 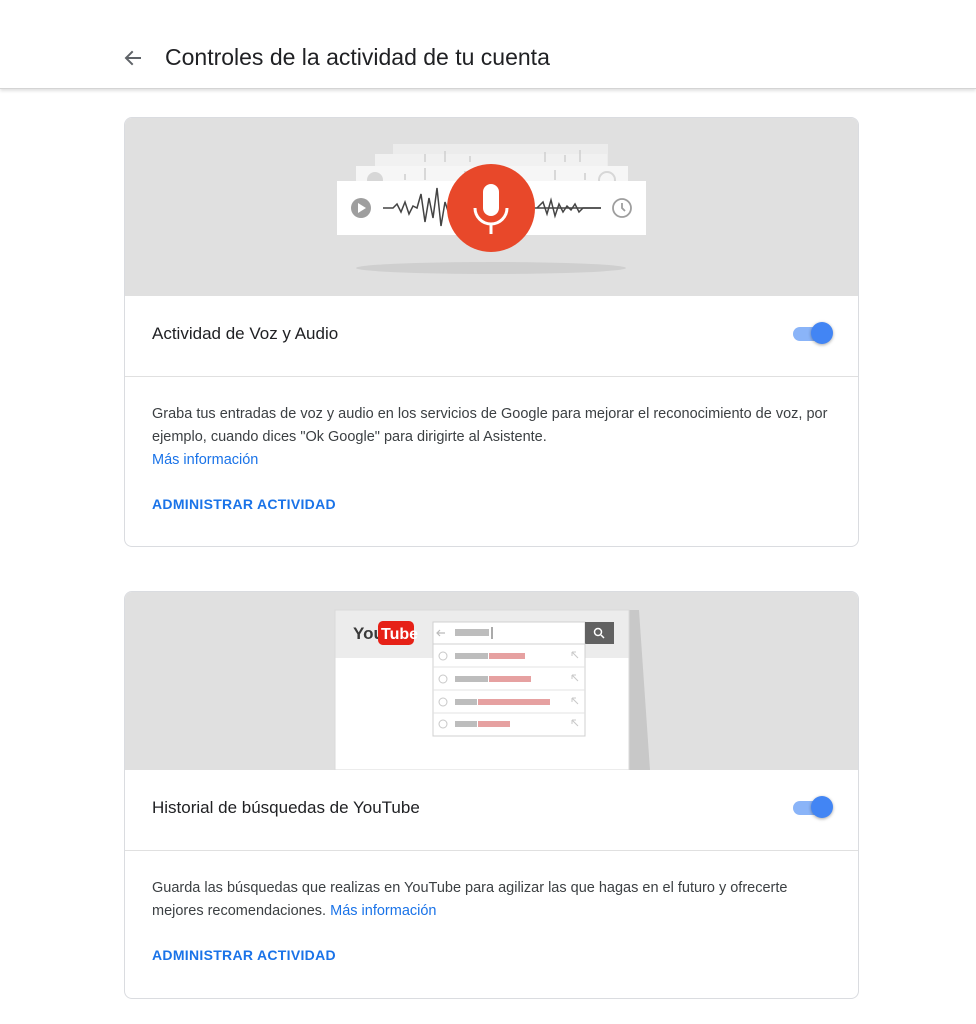 I want to click on voice-audio-row: Actividad de Voz y Audio, so click(x=491, y=336).